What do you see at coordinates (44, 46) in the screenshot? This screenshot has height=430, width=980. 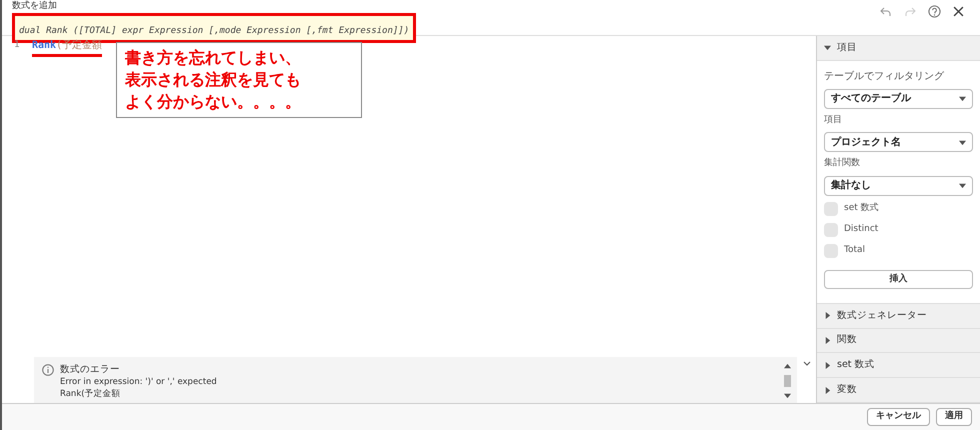 I see `code-function: Rank` at bounding box center [44, 46].